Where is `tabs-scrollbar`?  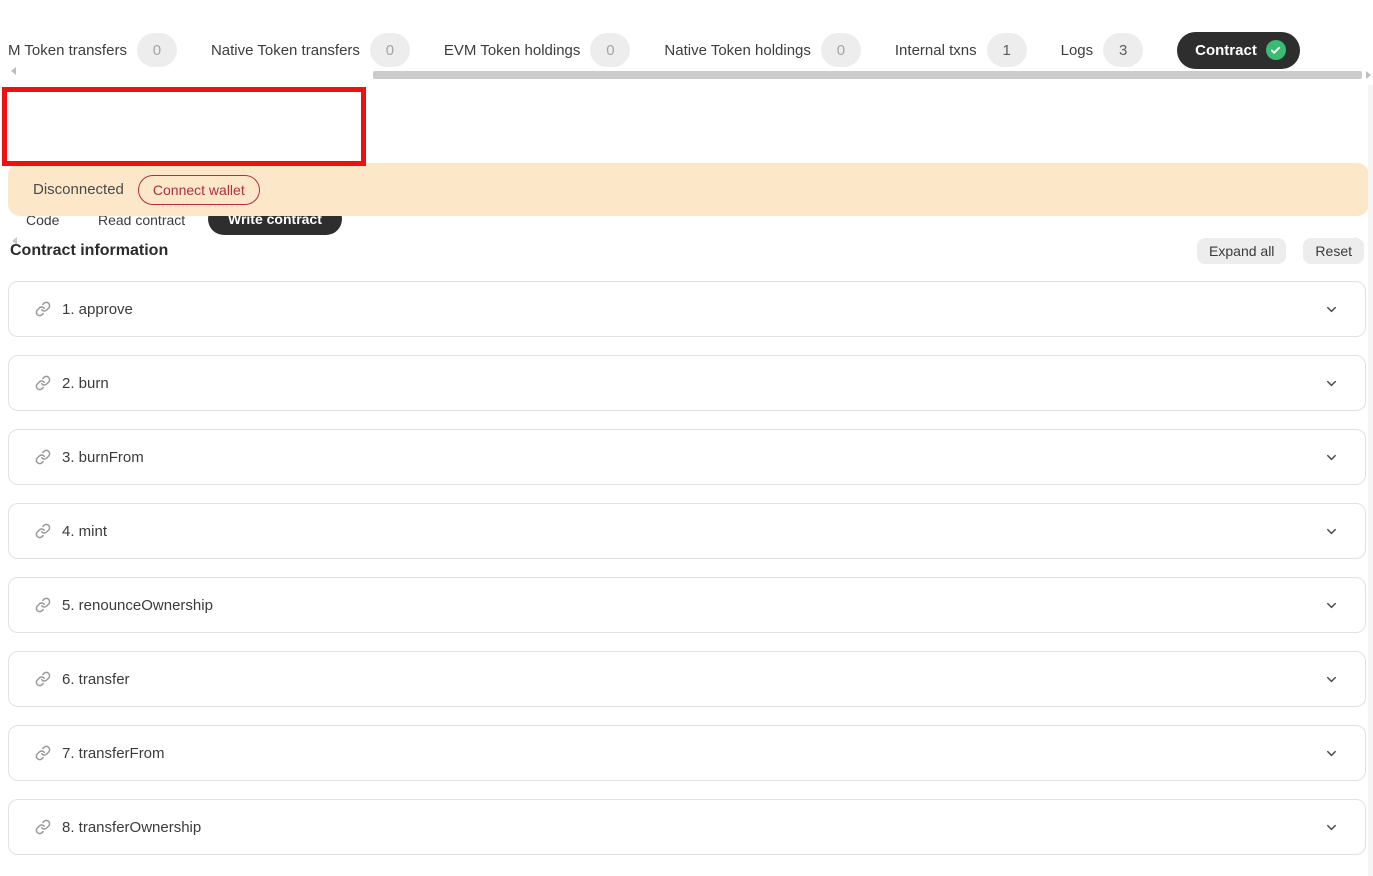
tabs-scrollbar is located at coordinates (867, 75).